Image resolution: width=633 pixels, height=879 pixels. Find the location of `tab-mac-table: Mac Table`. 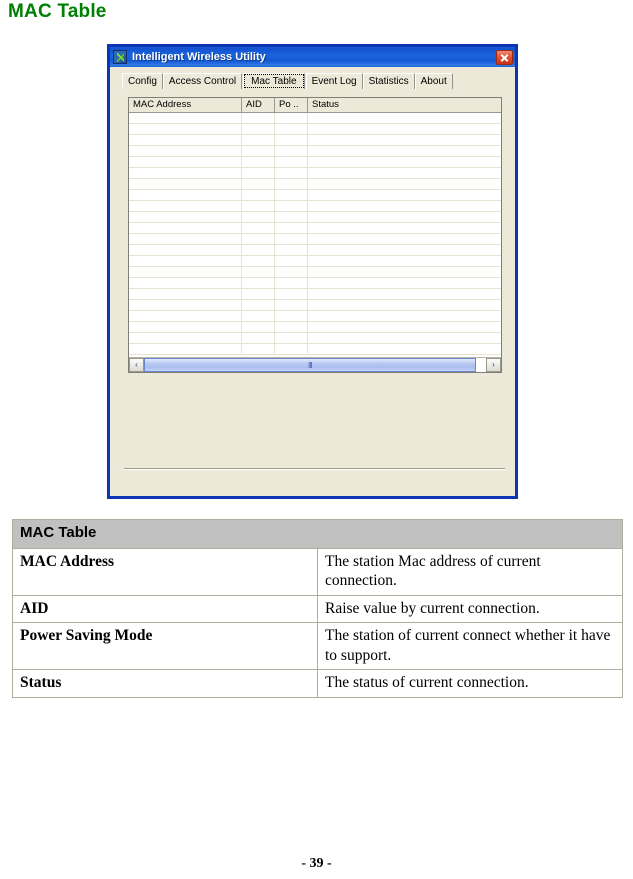

tab-mac-table: Mac Table is located at coordinates (274, 81).